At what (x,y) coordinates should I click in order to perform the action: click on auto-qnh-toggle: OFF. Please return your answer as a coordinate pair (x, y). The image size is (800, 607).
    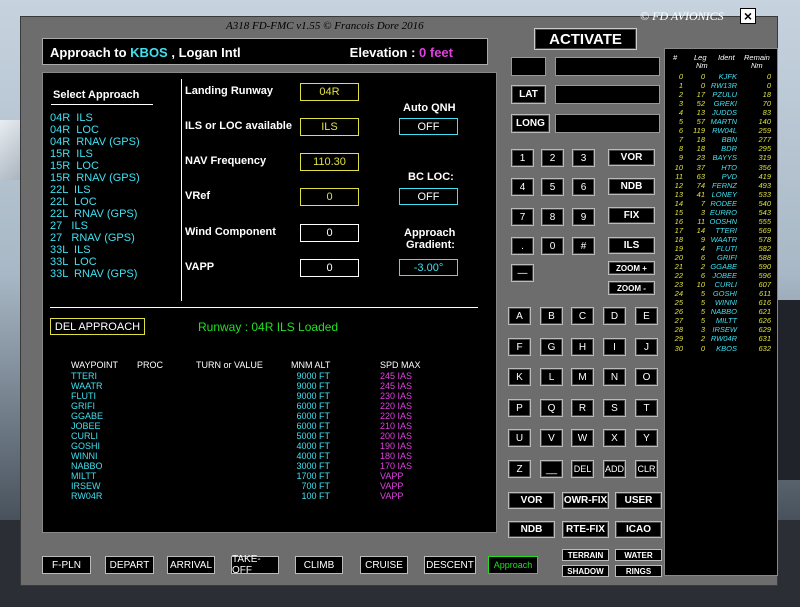
    Looking at the image, I should click on (428, 126).